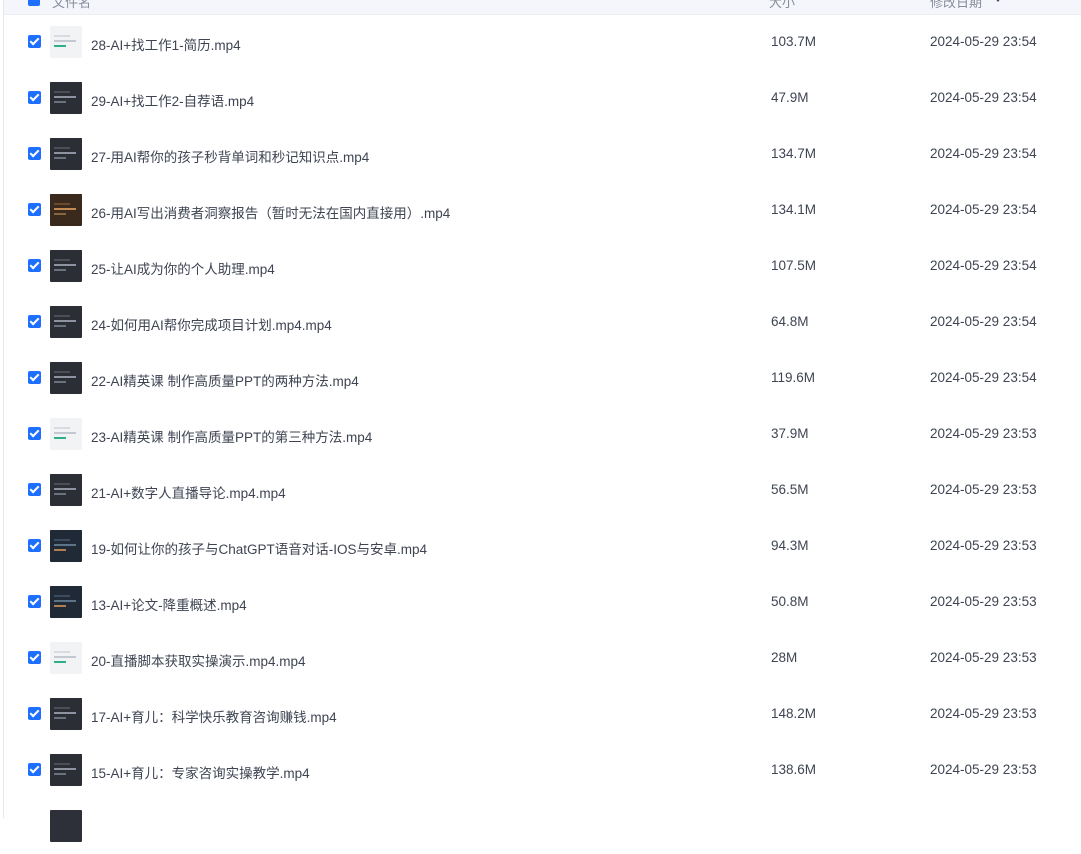 The image size is (1081, 854). I want to click on file-size: 148.2M, so click(794, 713).